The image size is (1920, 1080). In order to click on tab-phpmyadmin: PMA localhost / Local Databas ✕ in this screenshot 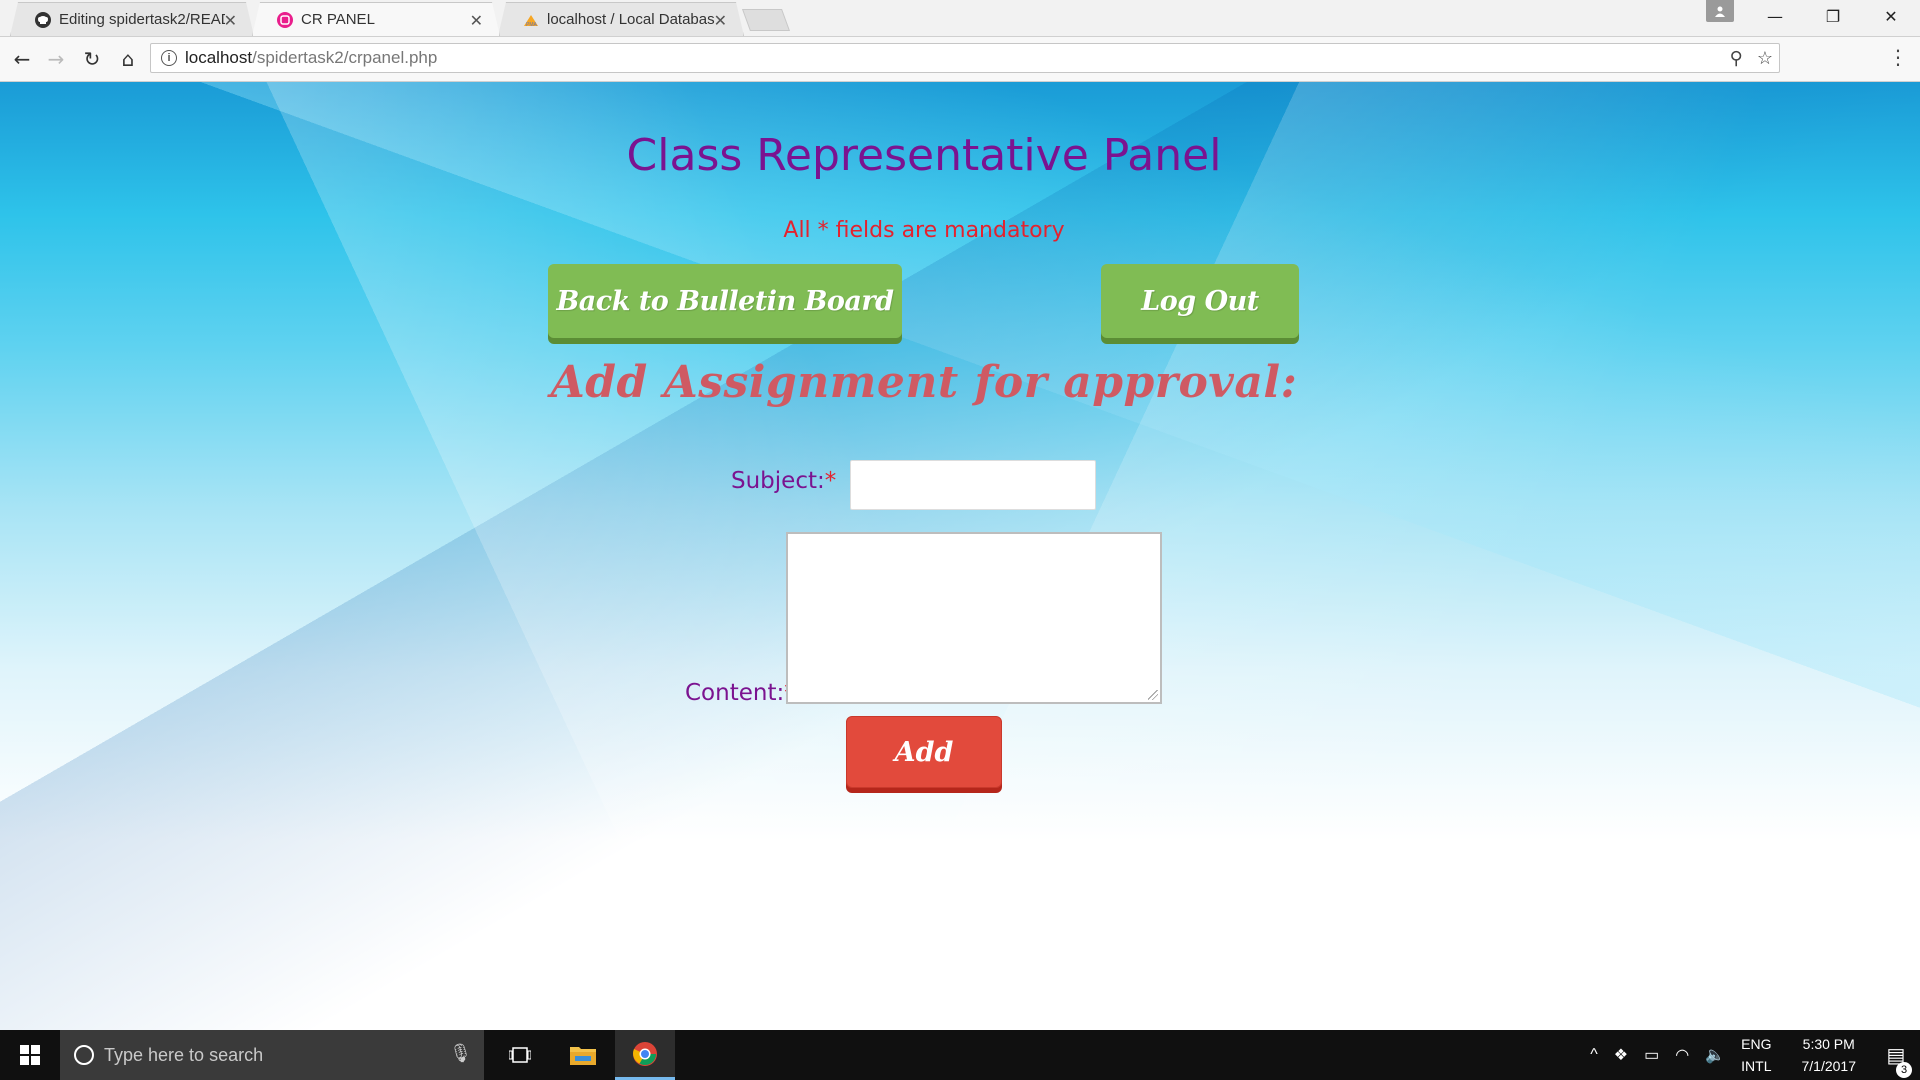, I will do `click(621, 19)`.